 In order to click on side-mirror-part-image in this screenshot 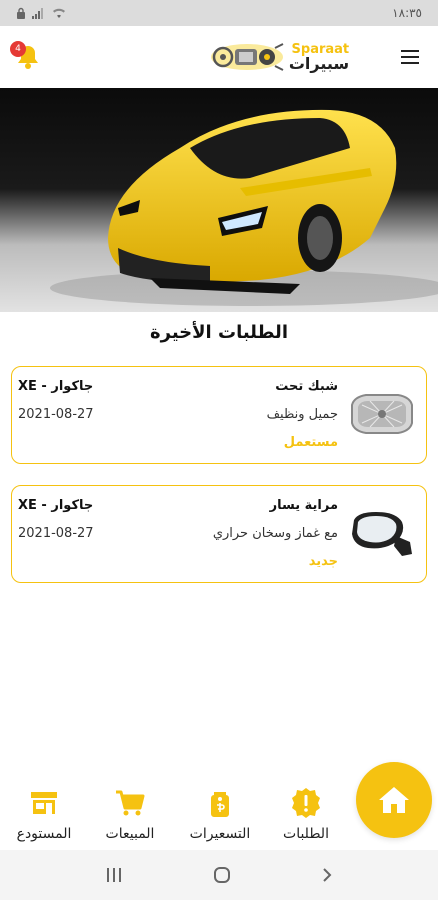, I will do `click(382, 534)`.